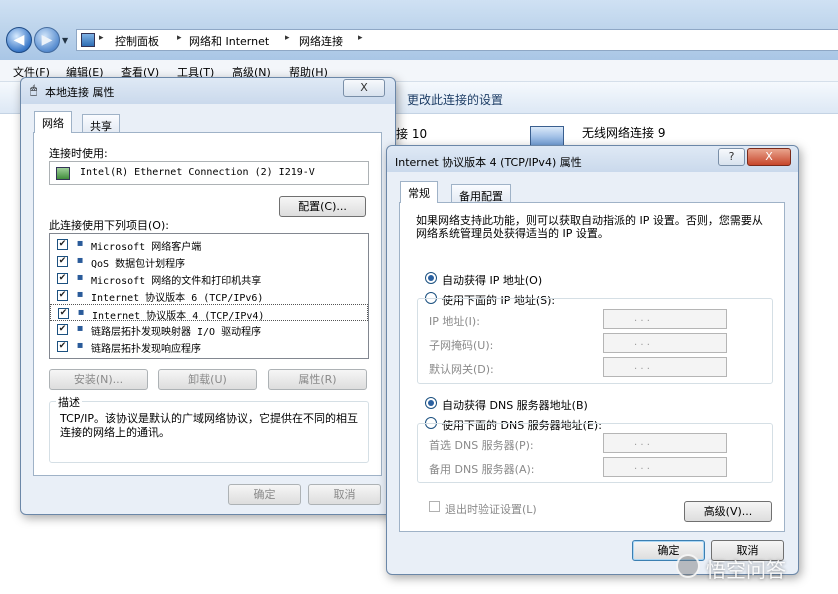 The image size is (838, 594). I want to click on item-label: Microsoft 网络的文件和打印机共享, so click(176, 281).